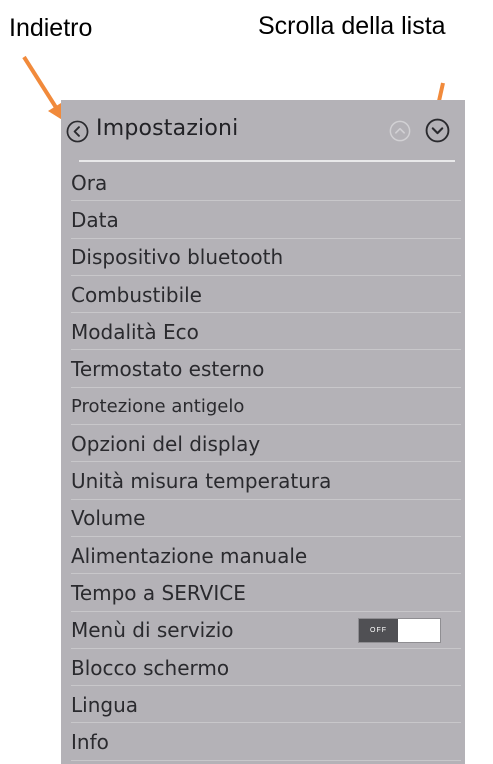  I want to click on menu-item-tempo-service: Tempo a SERVICE, so click(263, 593).